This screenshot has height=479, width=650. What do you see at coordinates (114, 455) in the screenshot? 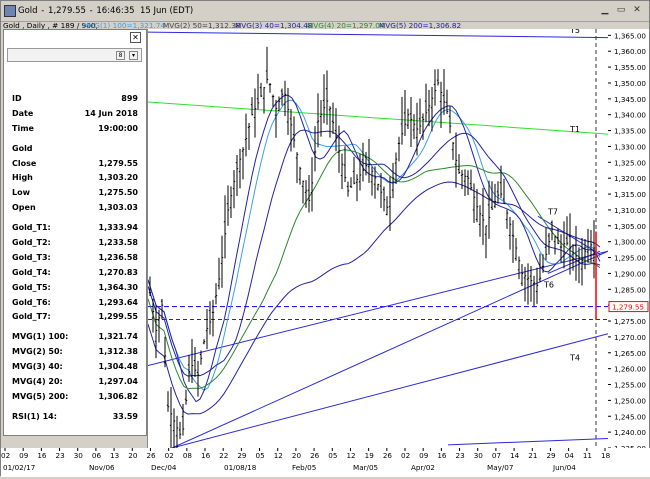
I see `time-tick-label: 13` at bounding box center [114, 455].